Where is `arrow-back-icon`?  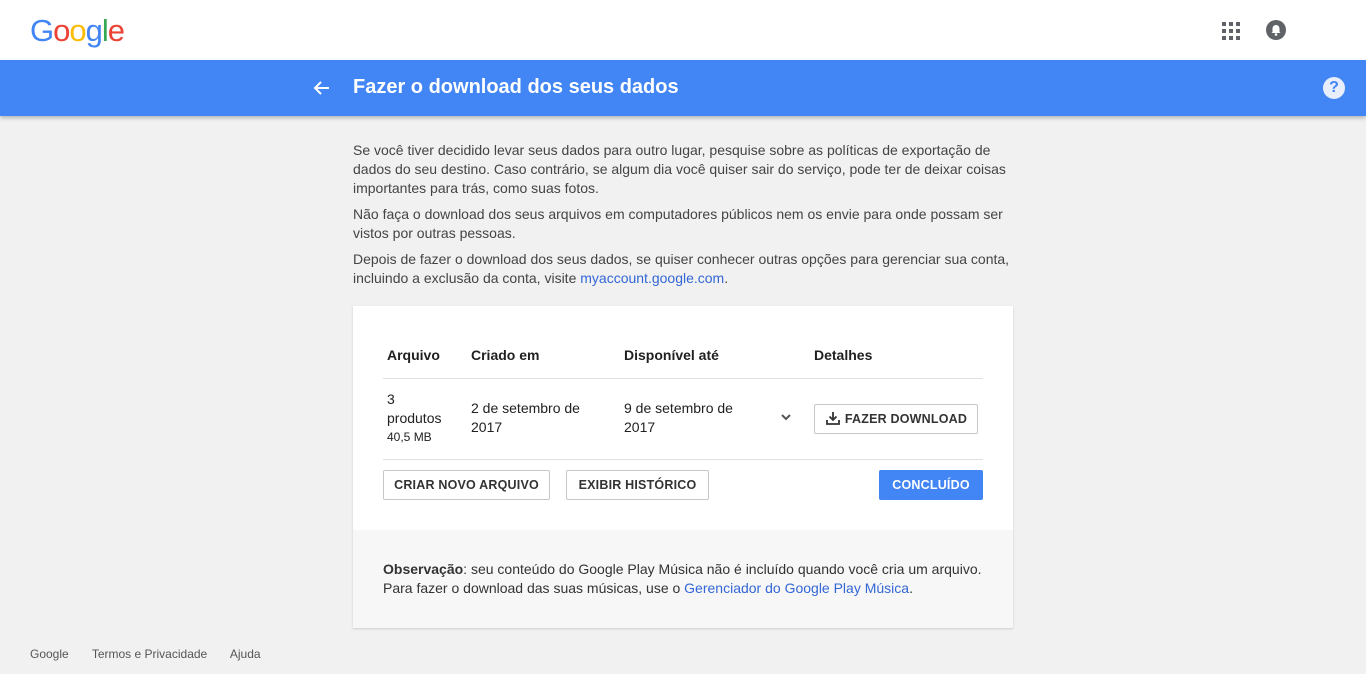
arrow-back-icon is located at coordinates (322, 88).